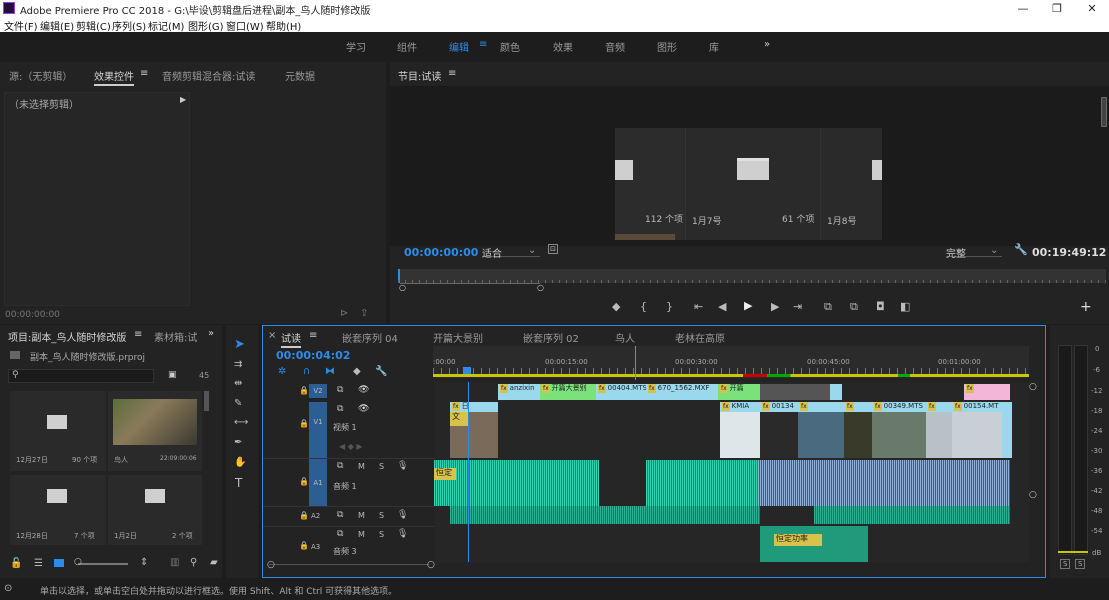 The image size is (1109, 600). What do you see at coordinates (854, 307) in the screenshot?
I see `extract-icon: ⧉` at bounding box center [854, 307].